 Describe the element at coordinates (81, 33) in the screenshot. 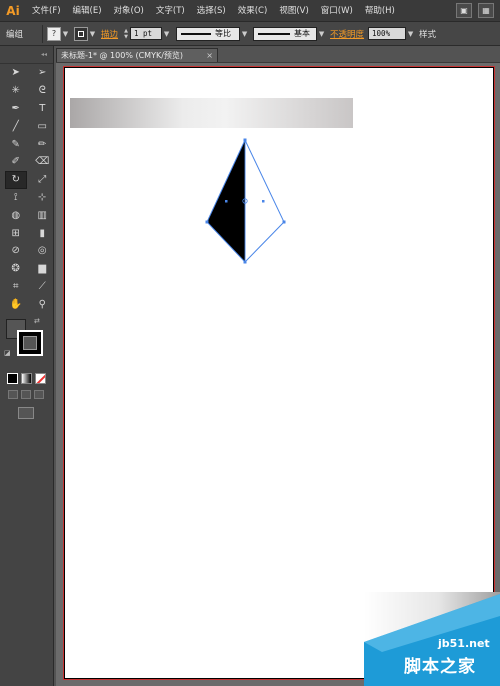

I see `stroke-swatch` at that location.